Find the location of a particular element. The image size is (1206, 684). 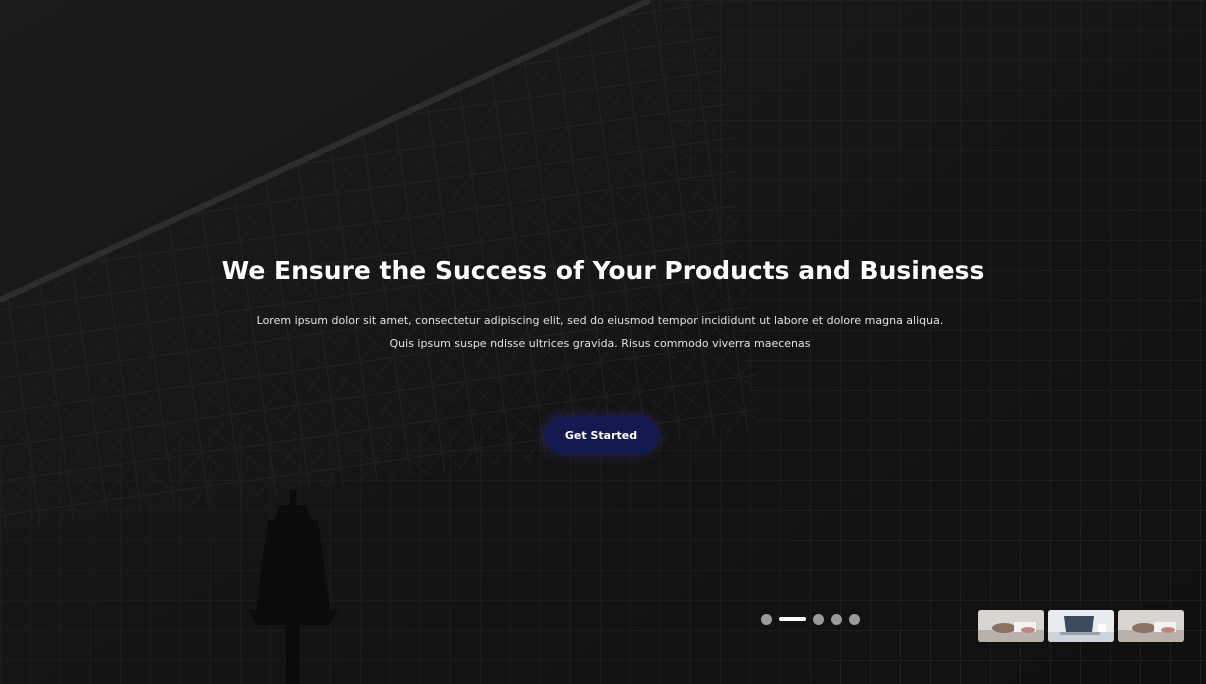

laptop-desk-image is located at coordinates (1081, 626).